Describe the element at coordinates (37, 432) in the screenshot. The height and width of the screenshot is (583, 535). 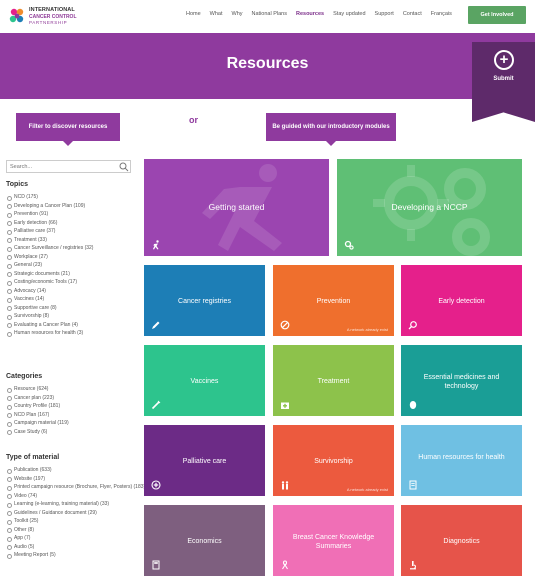
I see `filter-option: Case Study (6)` at that location.